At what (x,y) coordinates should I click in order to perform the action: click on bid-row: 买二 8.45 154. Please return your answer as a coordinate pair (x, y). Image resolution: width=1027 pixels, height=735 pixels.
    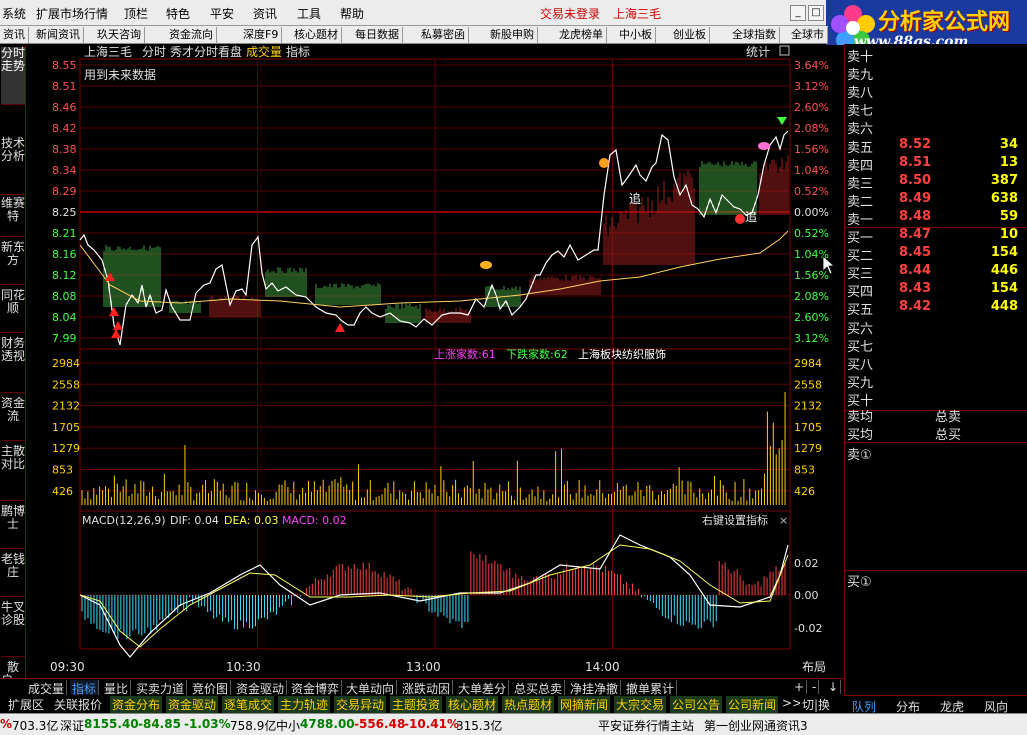
    Looking at the image, I should click on (936, 254).